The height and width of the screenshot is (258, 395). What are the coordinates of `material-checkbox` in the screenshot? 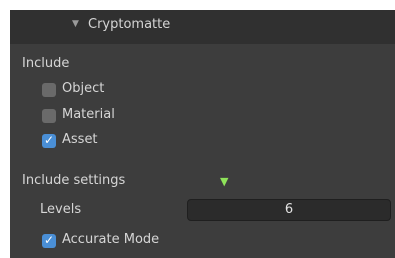 It's located at (49, 116).